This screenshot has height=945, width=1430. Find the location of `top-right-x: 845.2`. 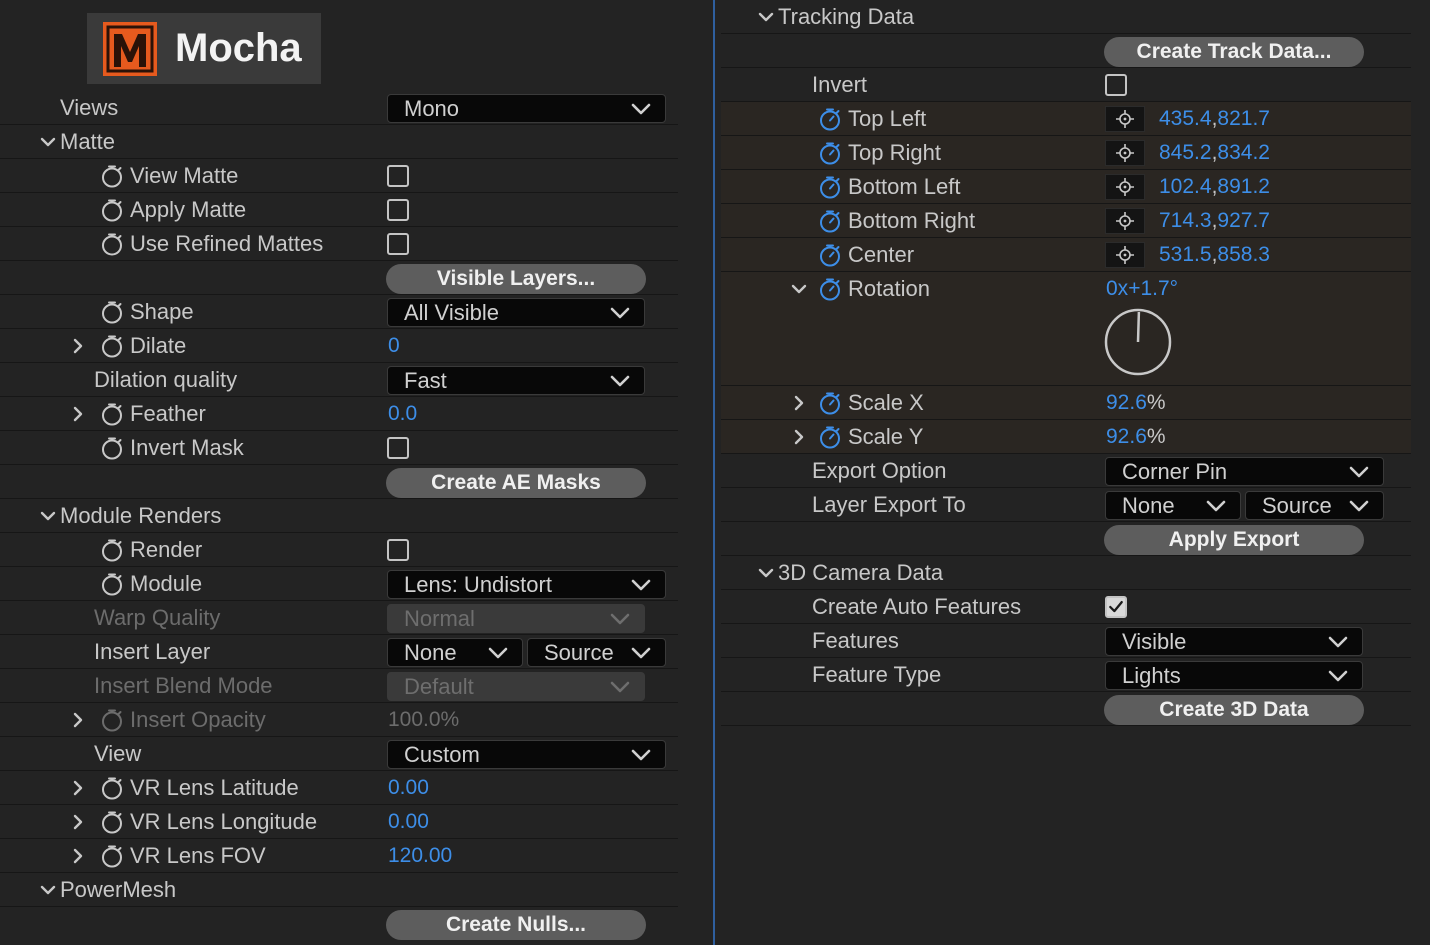

top-right-x: 845.2 is located at coordinates (1185, 152).